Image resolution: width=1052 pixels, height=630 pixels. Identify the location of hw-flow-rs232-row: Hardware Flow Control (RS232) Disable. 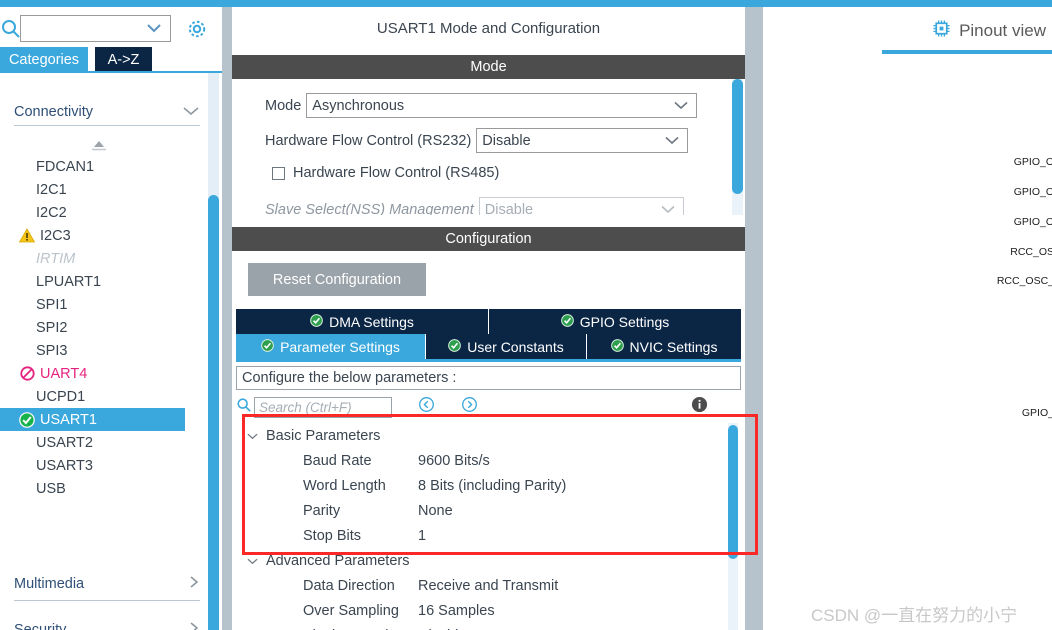
(477, 140).